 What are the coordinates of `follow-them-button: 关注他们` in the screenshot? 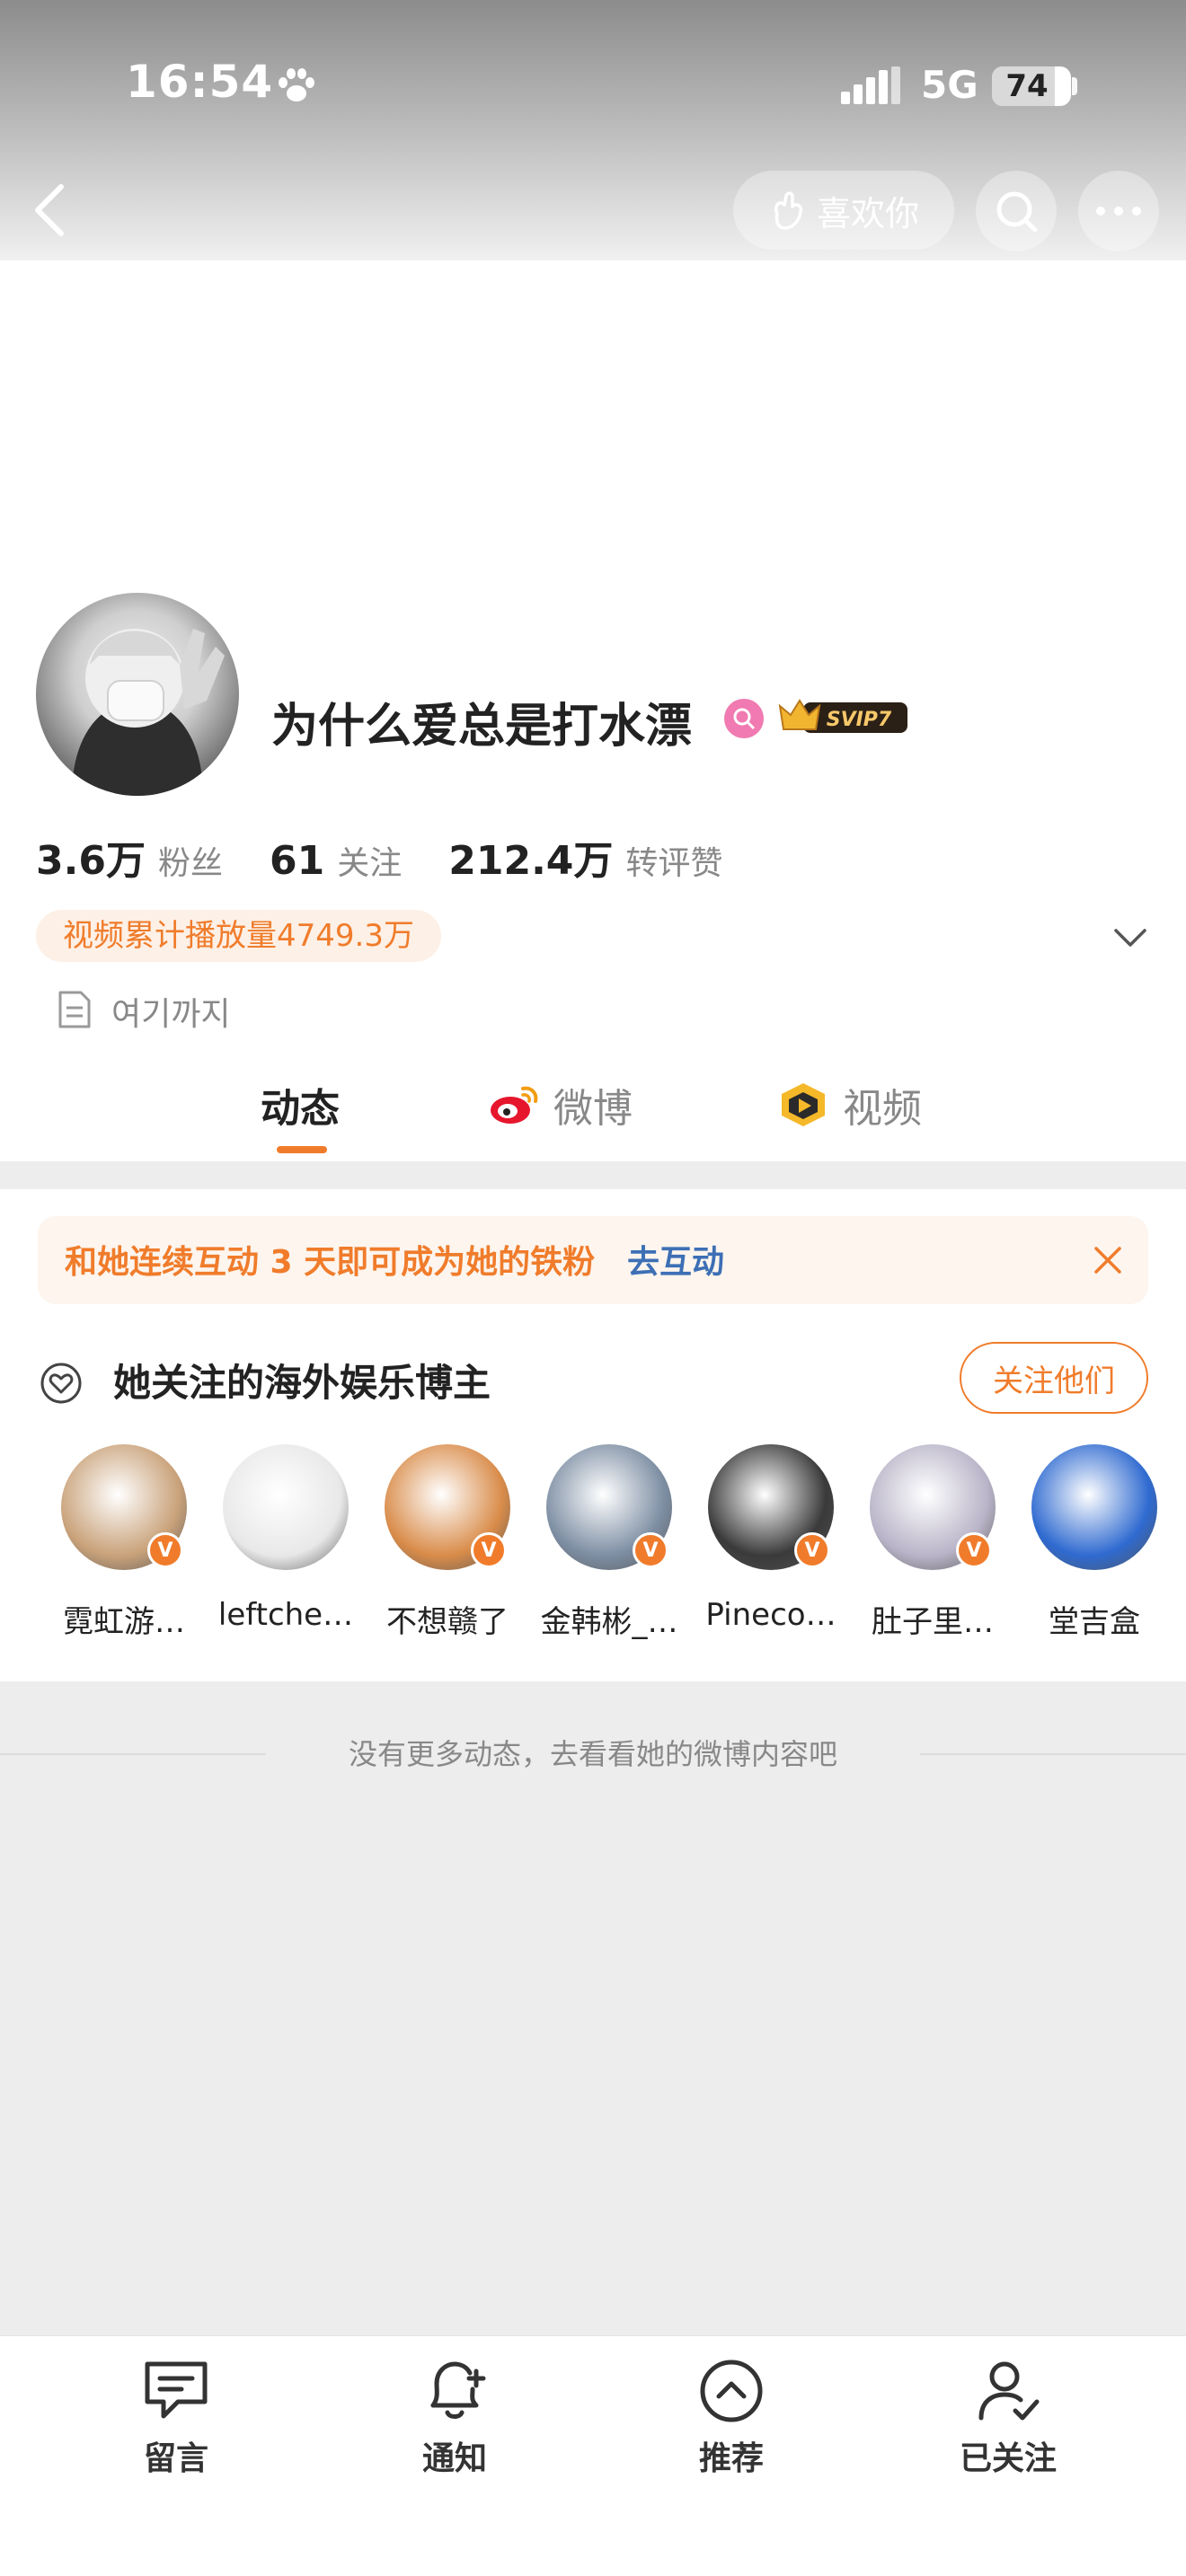 It's located at (1054, 1378).